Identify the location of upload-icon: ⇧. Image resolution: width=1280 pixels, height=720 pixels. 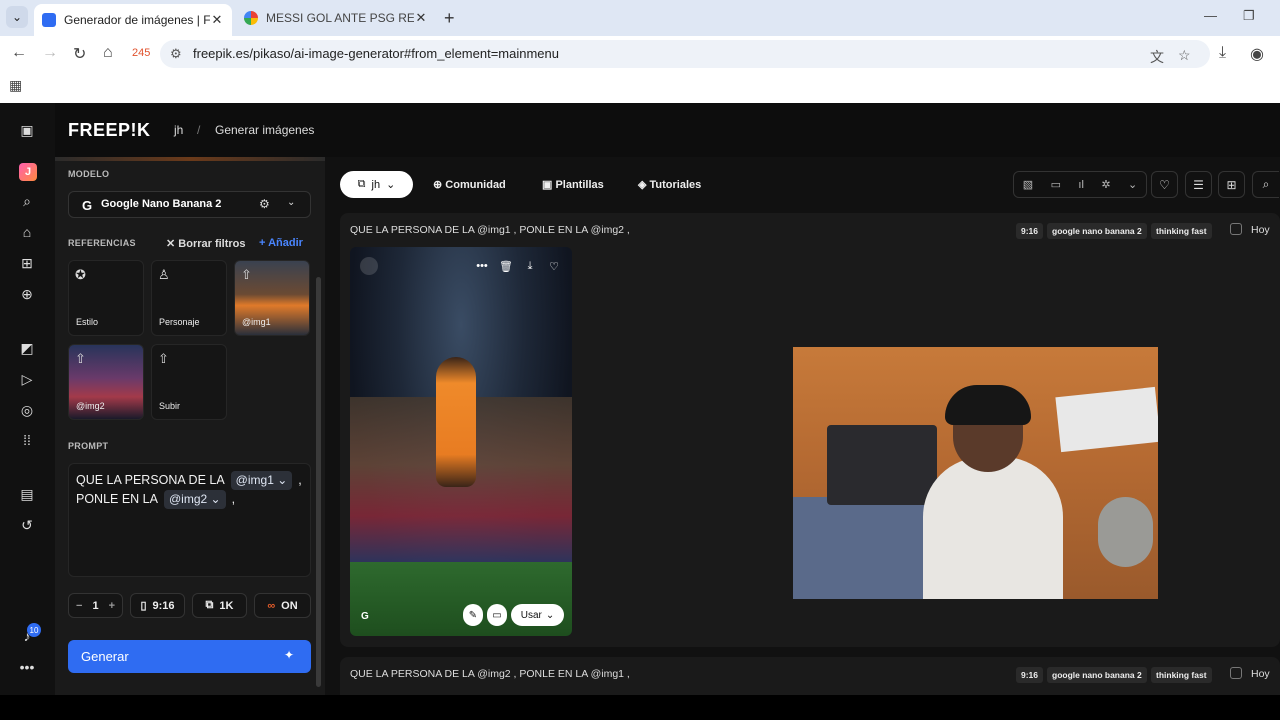
(163, 358).